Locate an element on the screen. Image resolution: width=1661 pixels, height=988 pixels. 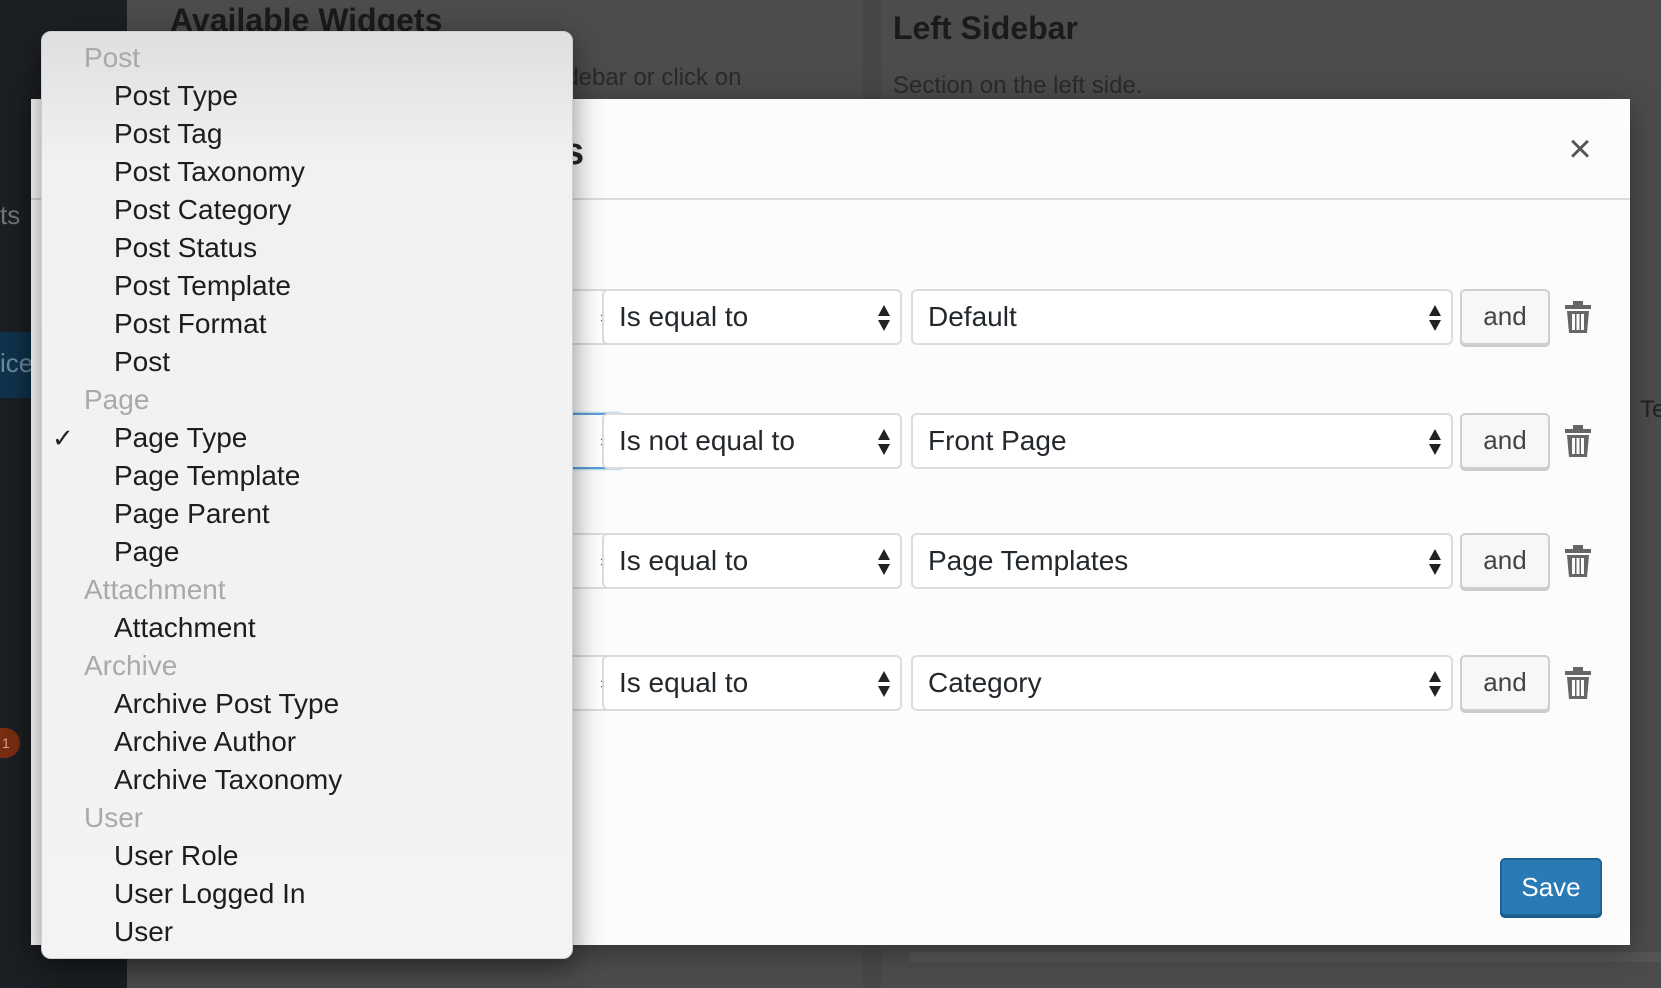
dropdown-option-post: Post is located at coordinates (307, 362).